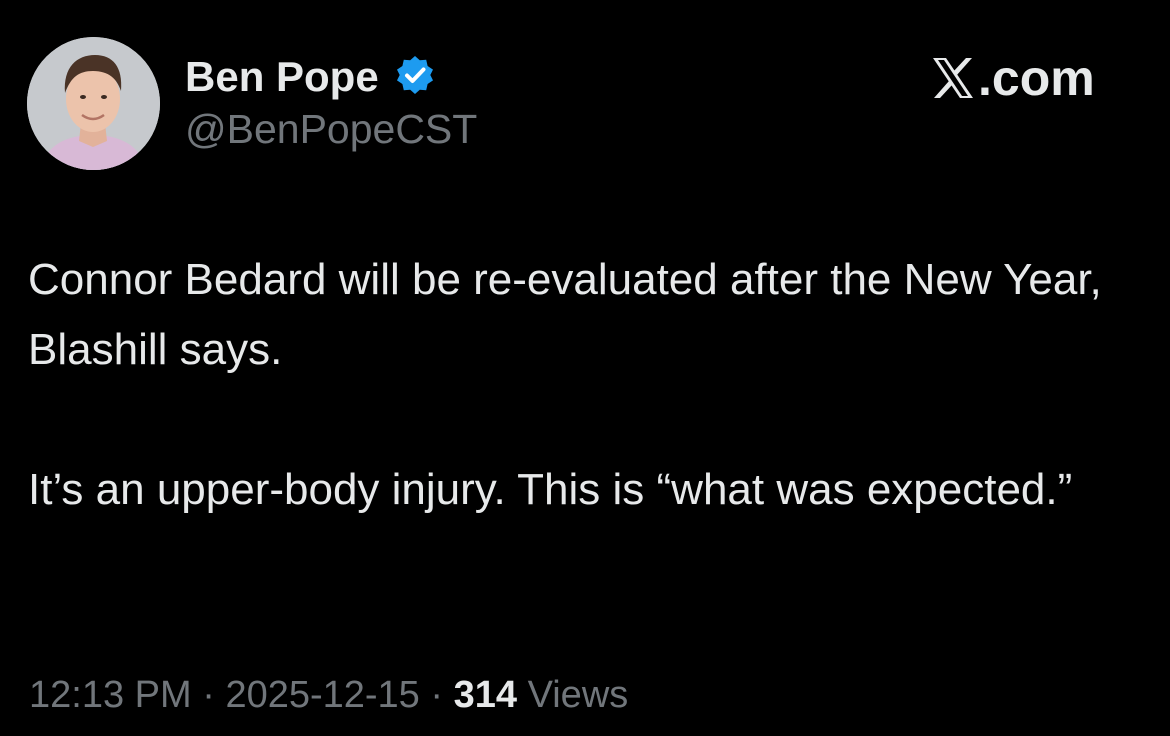  Describe the element at coordinates (485, 695) in the screenshot. I see `views-count: 314` at that location.